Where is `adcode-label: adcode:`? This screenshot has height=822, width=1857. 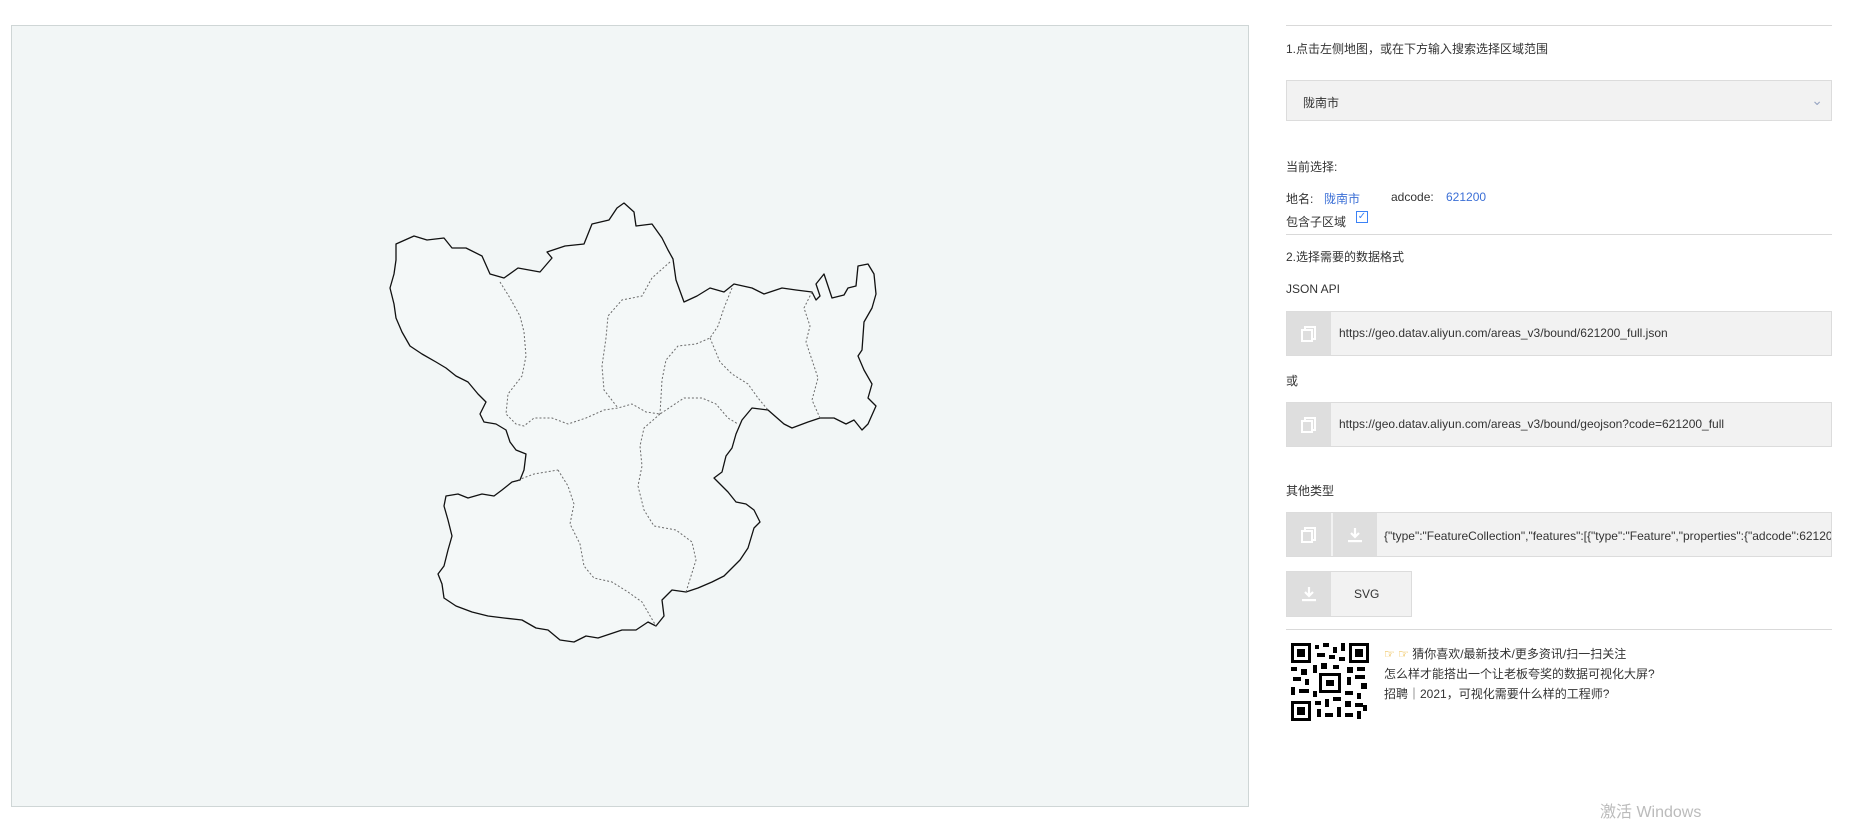
adcode-label: adcode: is located at coordinates (1412, 197).